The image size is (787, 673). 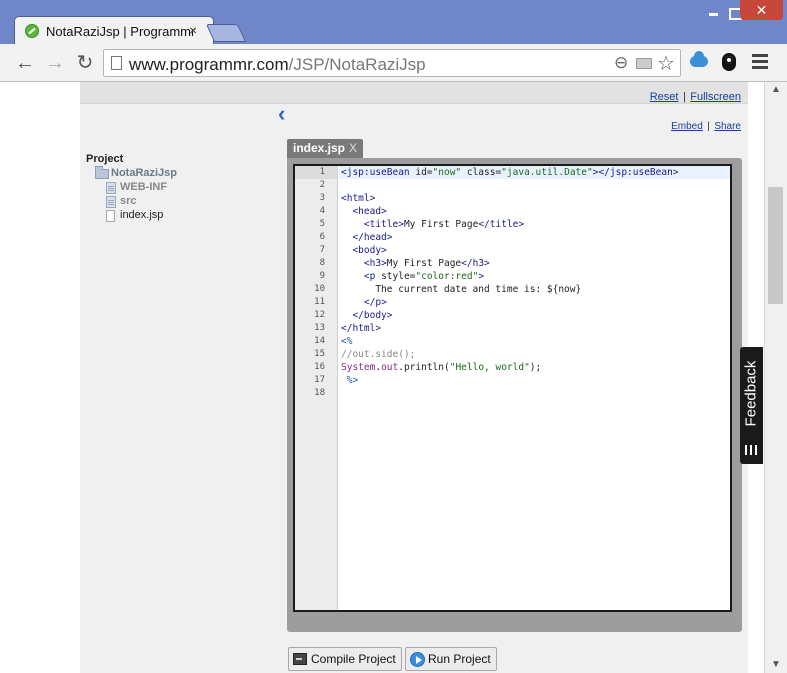 I want to click on line-number-gutter: 1 2 3 4 5 6 7 8 9 10 11 12 13 14 15 16 17 18, so click(x=316, y=388).